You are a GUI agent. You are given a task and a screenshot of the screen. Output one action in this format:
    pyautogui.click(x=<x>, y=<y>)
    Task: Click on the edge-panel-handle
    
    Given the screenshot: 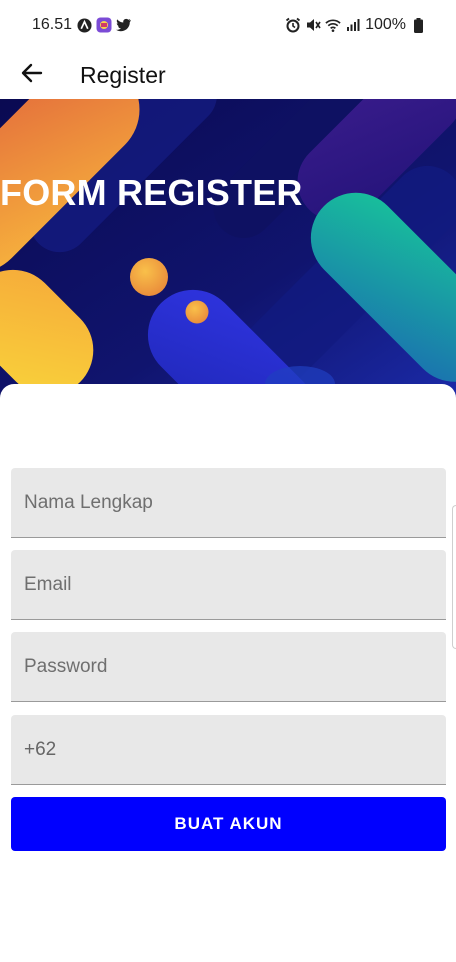 What is the action you would take?
    pyautogui.click(x=454, y=577)
    